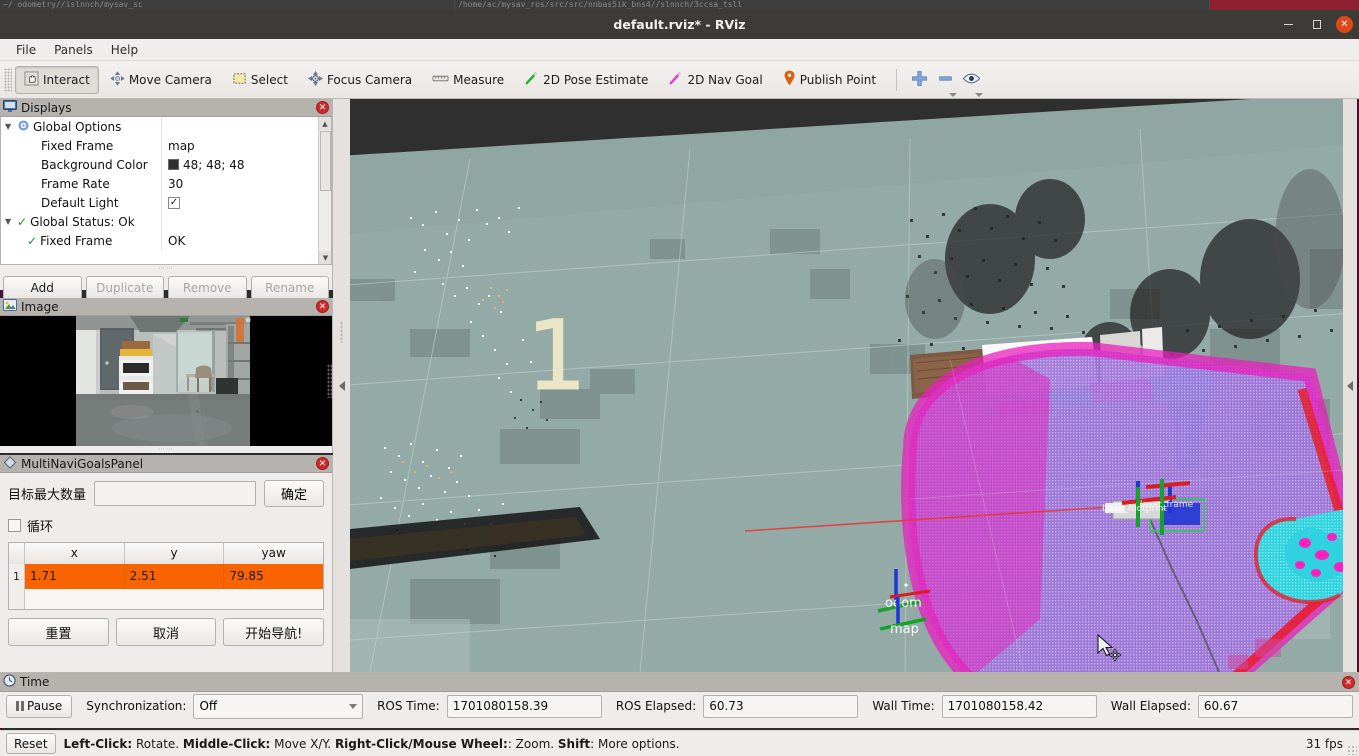  I want to click on hint-right-click-text: : Zoom., so click(532, 743).